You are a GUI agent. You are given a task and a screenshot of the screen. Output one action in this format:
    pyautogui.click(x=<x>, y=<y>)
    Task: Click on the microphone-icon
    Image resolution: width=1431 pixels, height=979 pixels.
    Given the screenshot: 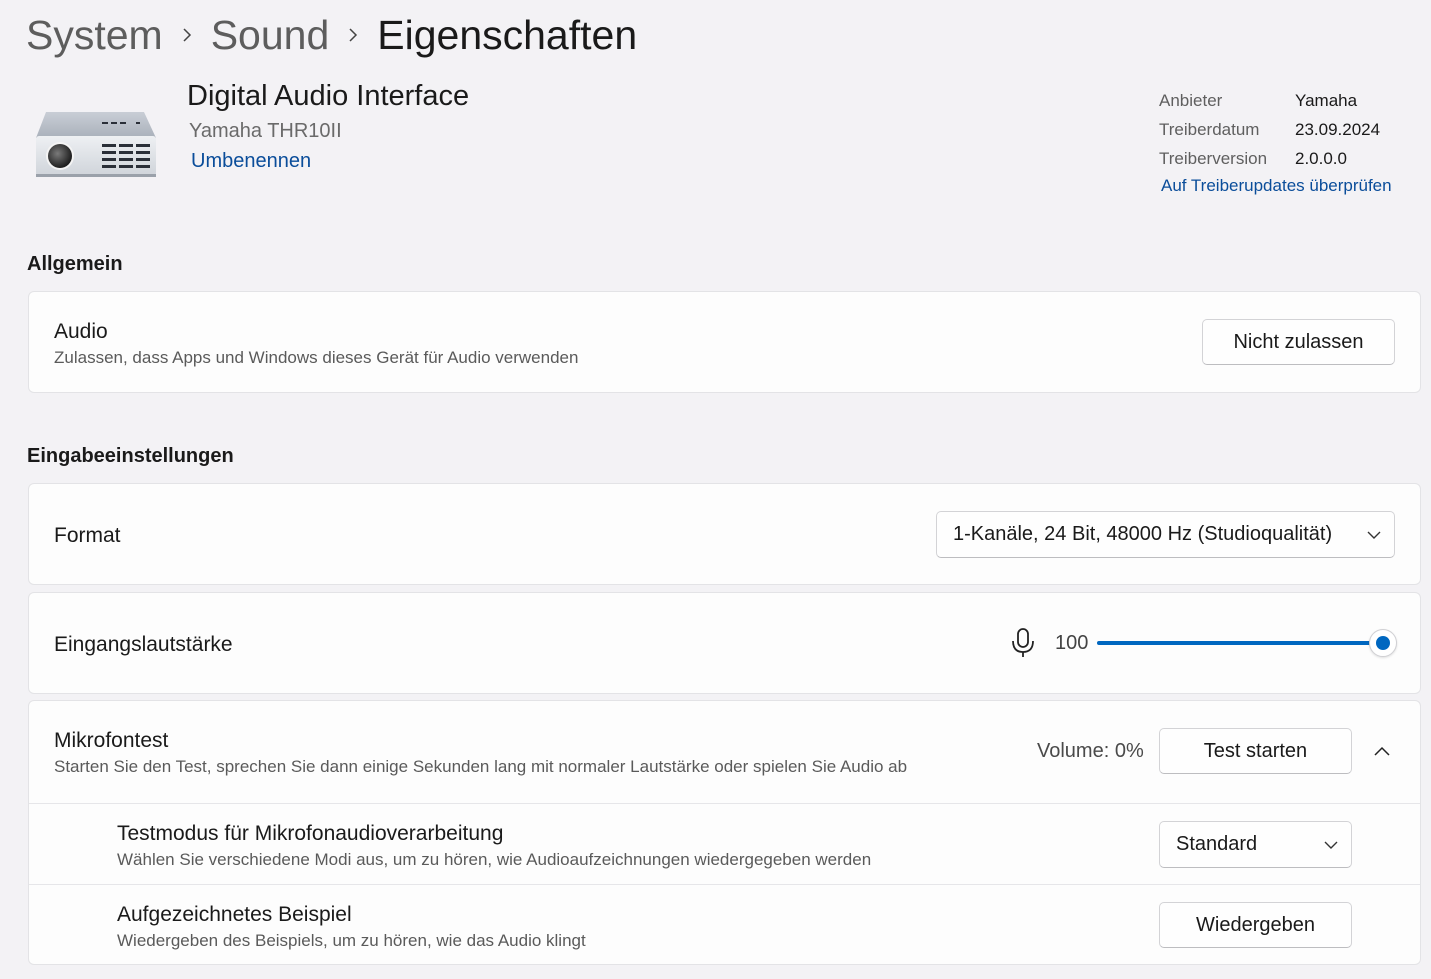 What is the action you would take?
    pyautogui.click(x=1023, y=643)
    